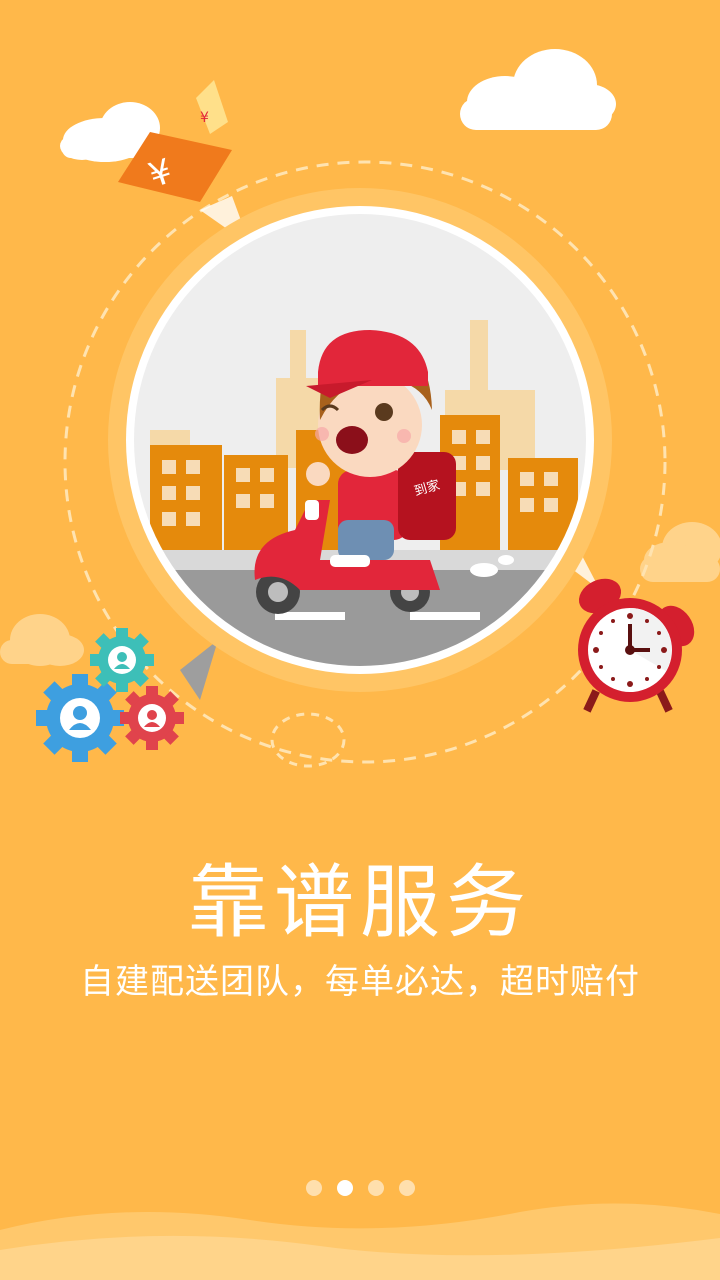  What do you see at coordinates (360, 902) in the screenshot?
I see `onboarding-title: 靠谱服务` at bounding box center [360, 902].